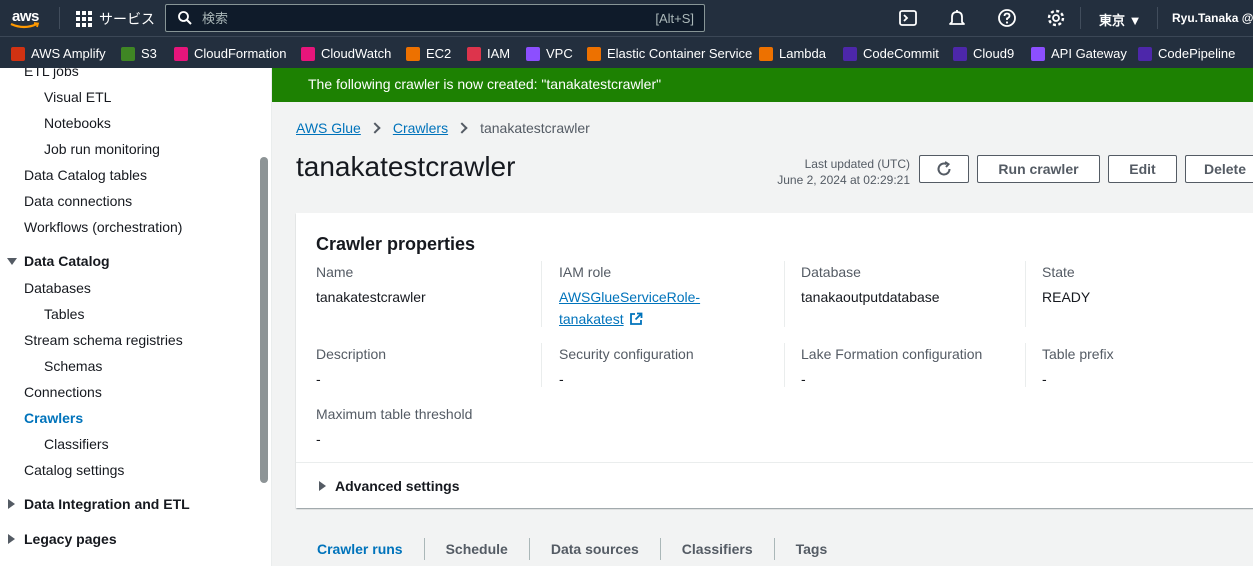  What do you see at coordinates (103, 227) in the screenshot?
I see `sidebar-item-workflows: Workflows (orchestration)` at bounding box center [103, 227].